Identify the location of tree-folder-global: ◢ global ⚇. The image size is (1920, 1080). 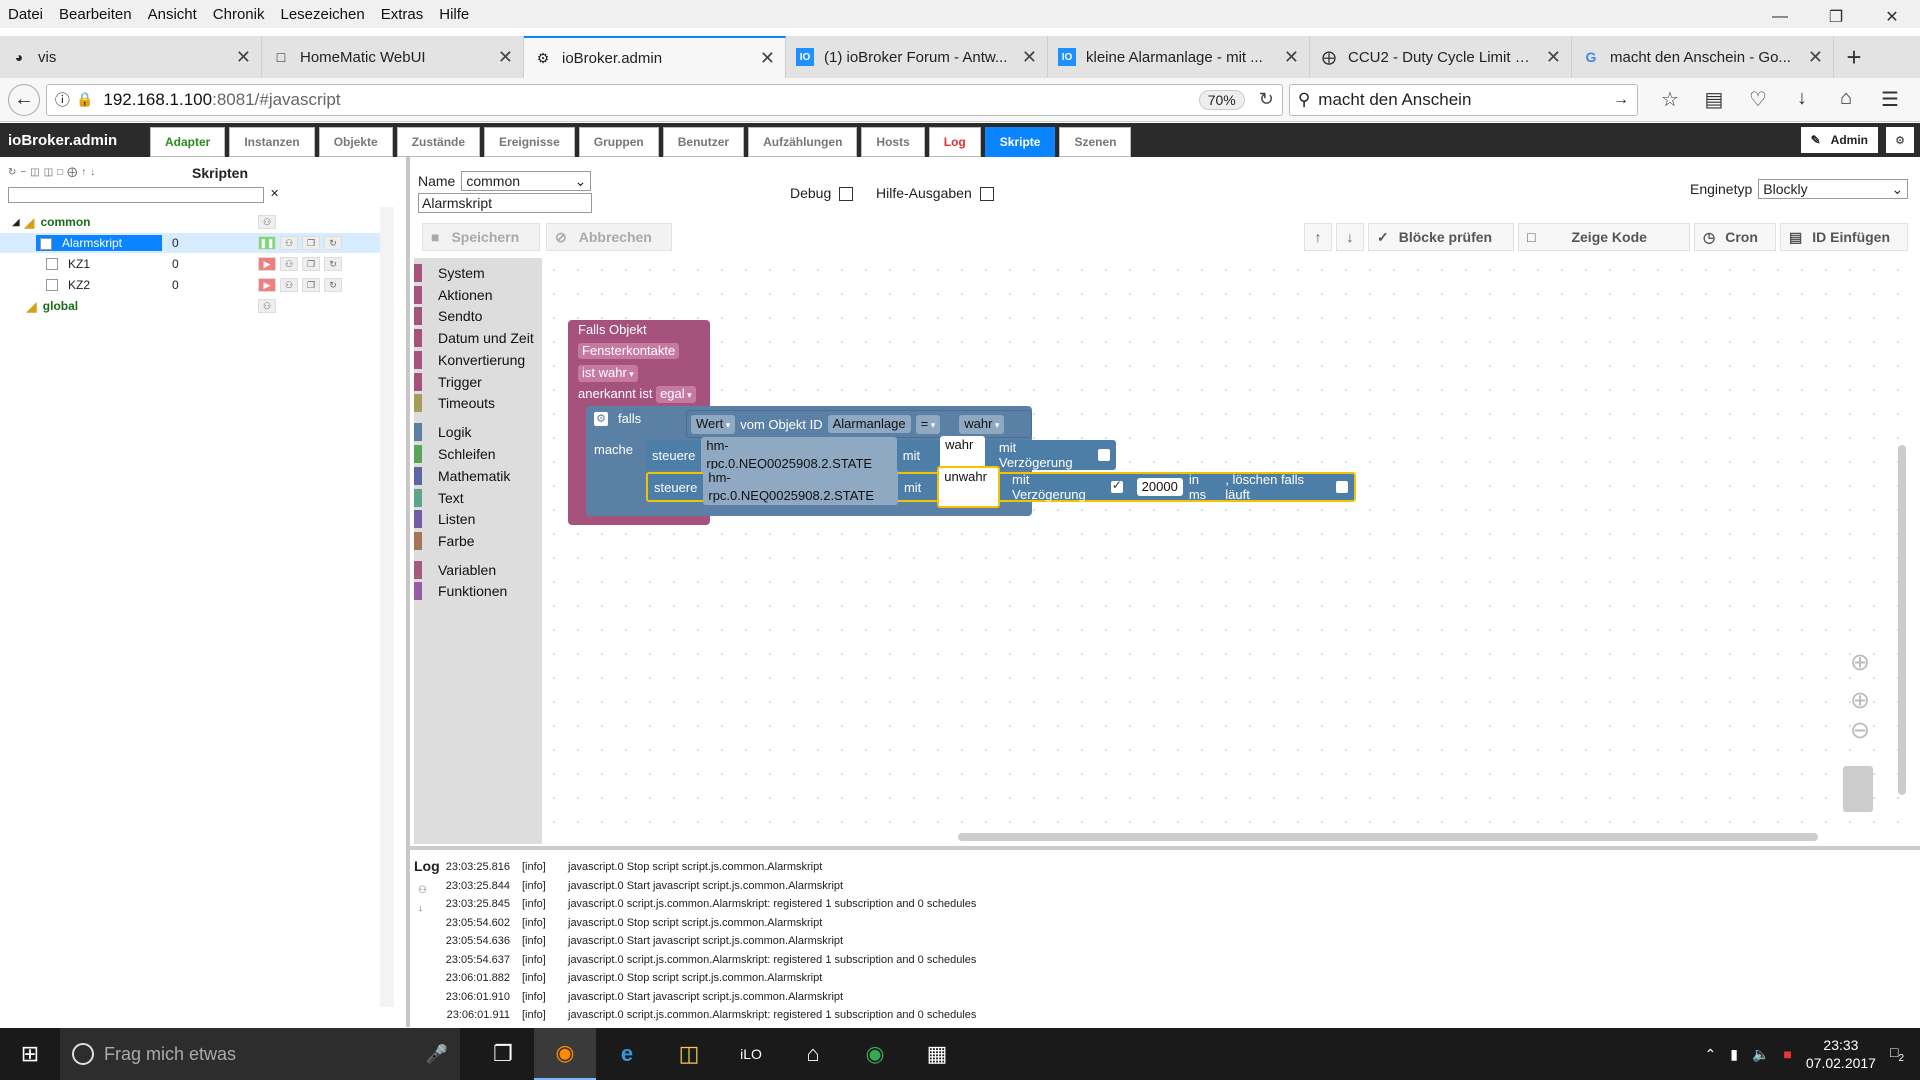
(190, 306).